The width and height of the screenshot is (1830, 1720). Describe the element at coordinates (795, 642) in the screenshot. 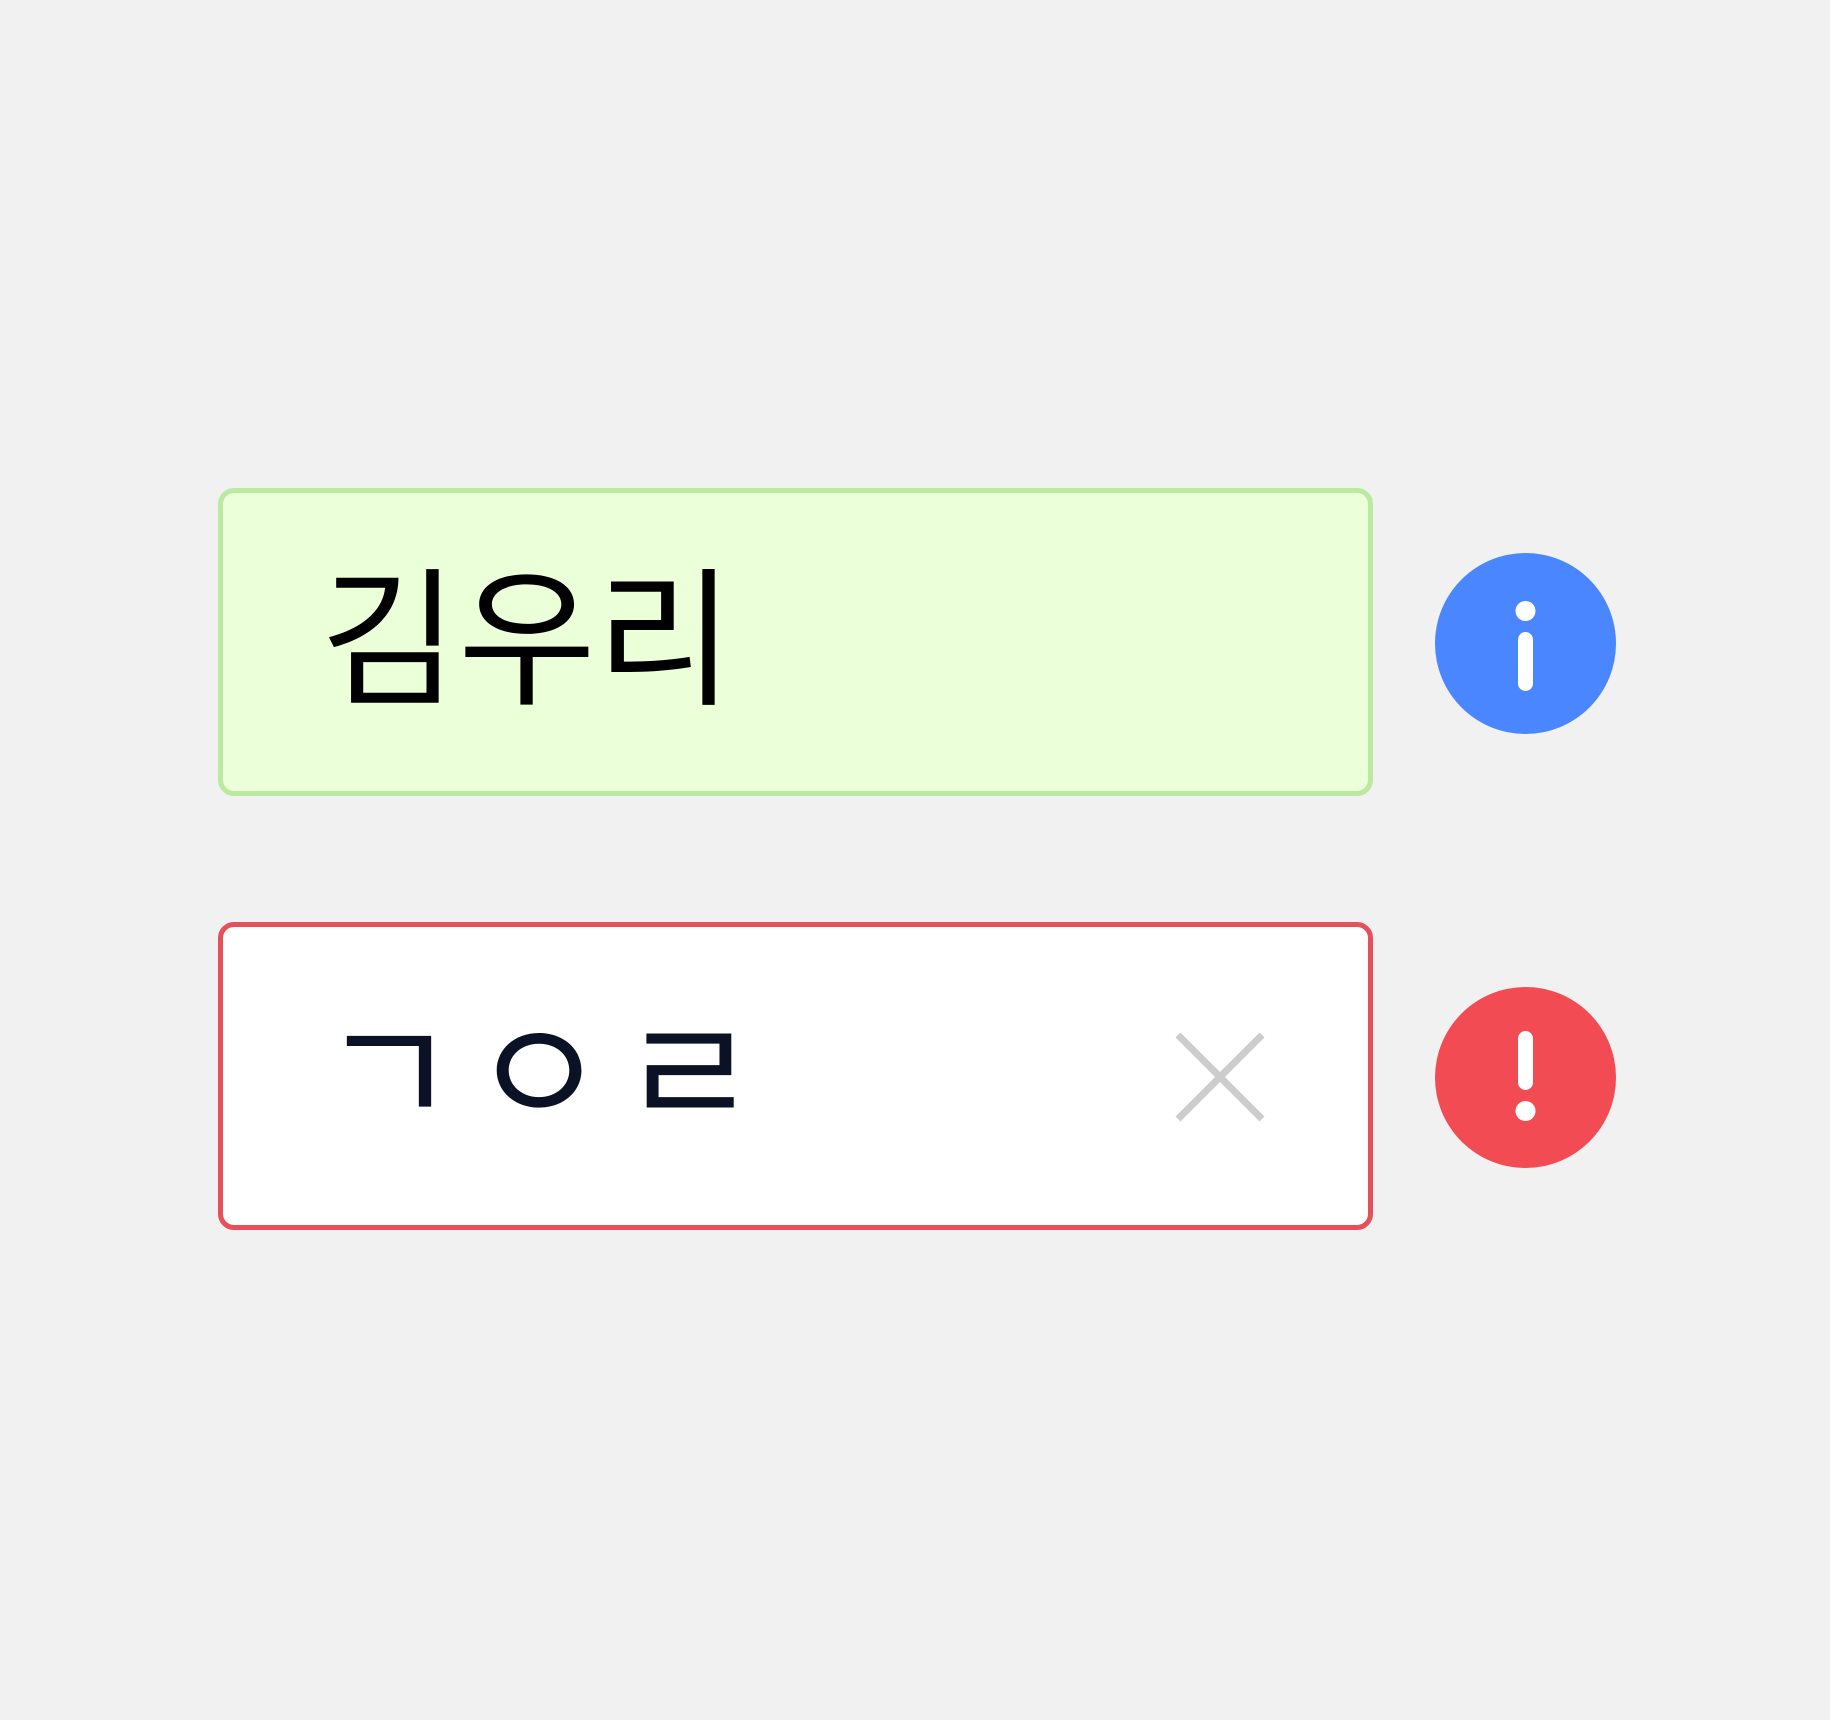

I see `name-field-valid: 김우리` at that location.